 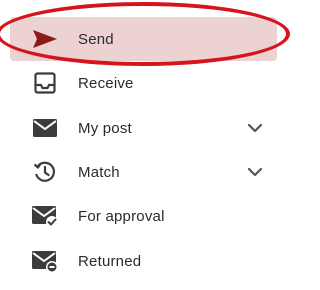 I want to click on menu-item-label: Send, so click(x=96, y=39).